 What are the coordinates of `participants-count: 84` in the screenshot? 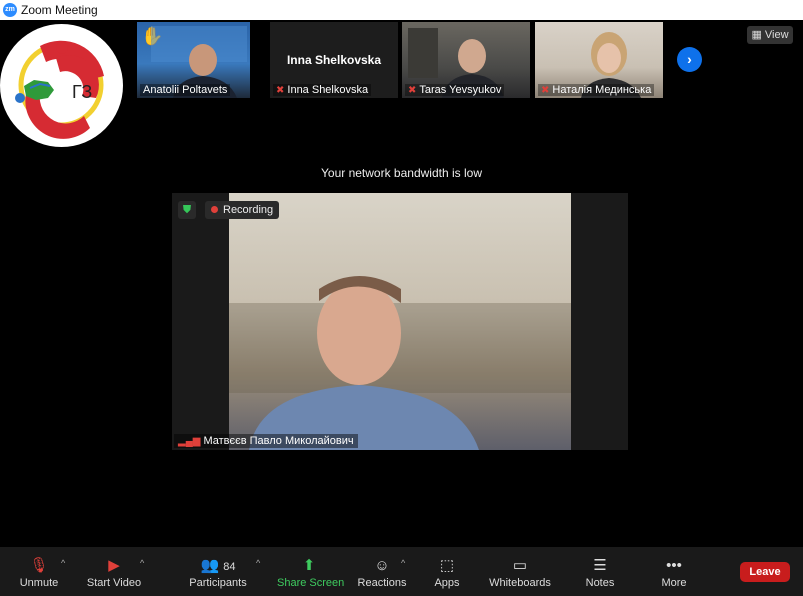 It's located at (229, 567).